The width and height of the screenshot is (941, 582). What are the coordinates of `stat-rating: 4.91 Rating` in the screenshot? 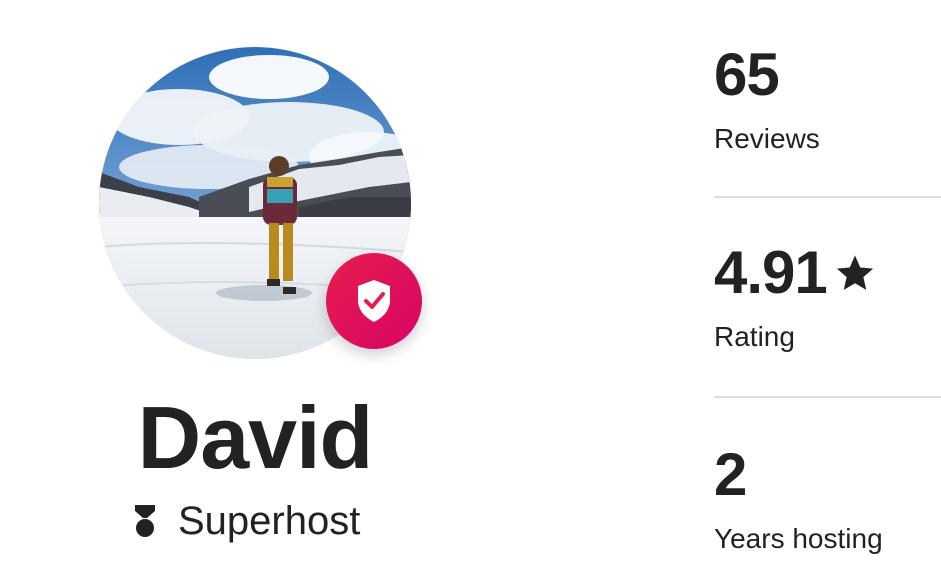 It's located at (827, 296).